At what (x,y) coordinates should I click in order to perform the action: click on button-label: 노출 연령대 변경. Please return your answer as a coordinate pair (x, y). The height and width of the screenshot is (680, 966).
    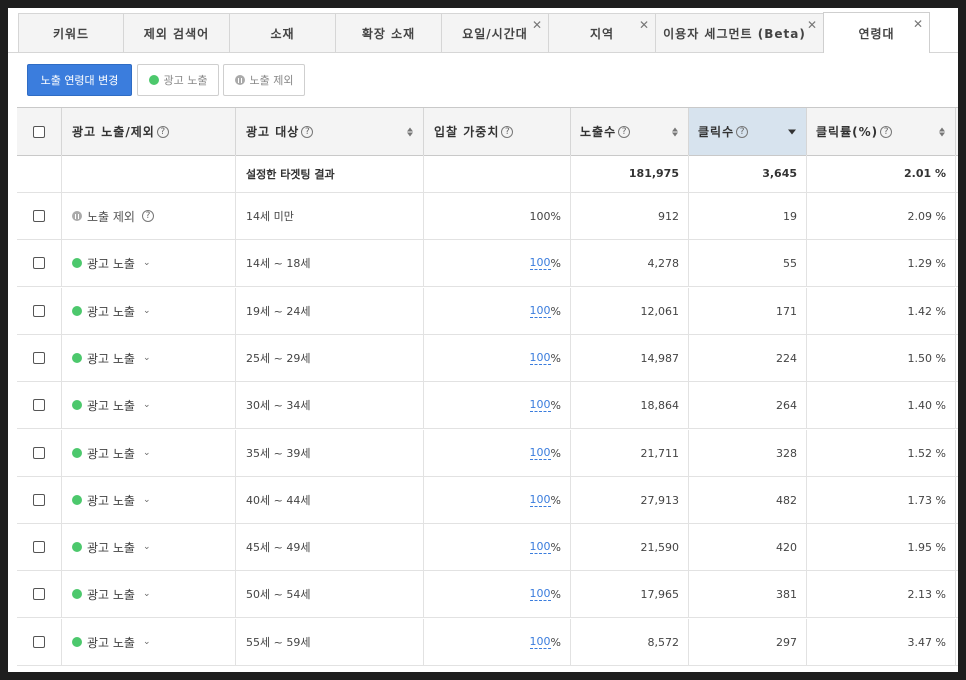
    Looking at the image, I should click on (79, 80).